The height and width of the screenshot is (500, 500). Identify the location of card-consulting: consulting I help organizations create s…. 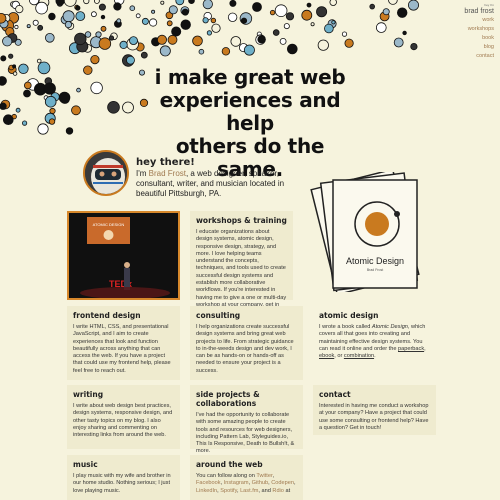
(246, 343).